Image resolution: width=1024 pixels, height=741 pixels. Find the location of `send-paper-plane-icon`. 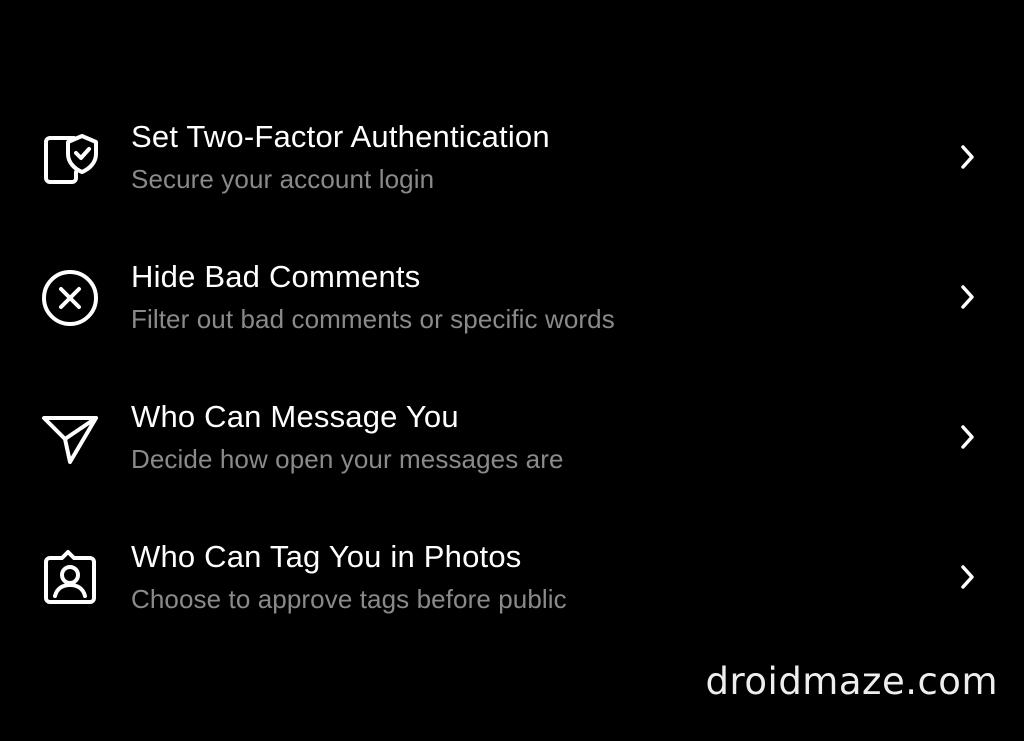

send-paper-plane-icon is located at coordinates (70, 438).